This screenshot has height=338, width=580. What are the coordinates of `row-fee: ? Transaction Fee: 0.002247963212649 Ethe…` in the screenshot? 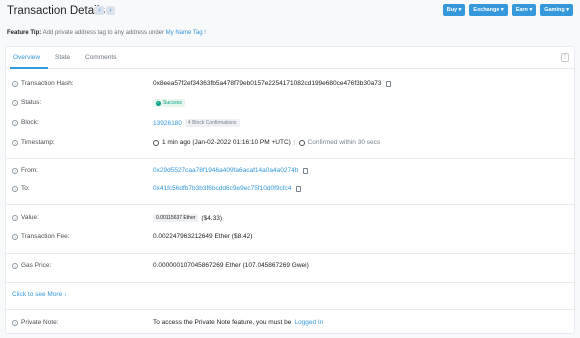 It's located at (290, 239).